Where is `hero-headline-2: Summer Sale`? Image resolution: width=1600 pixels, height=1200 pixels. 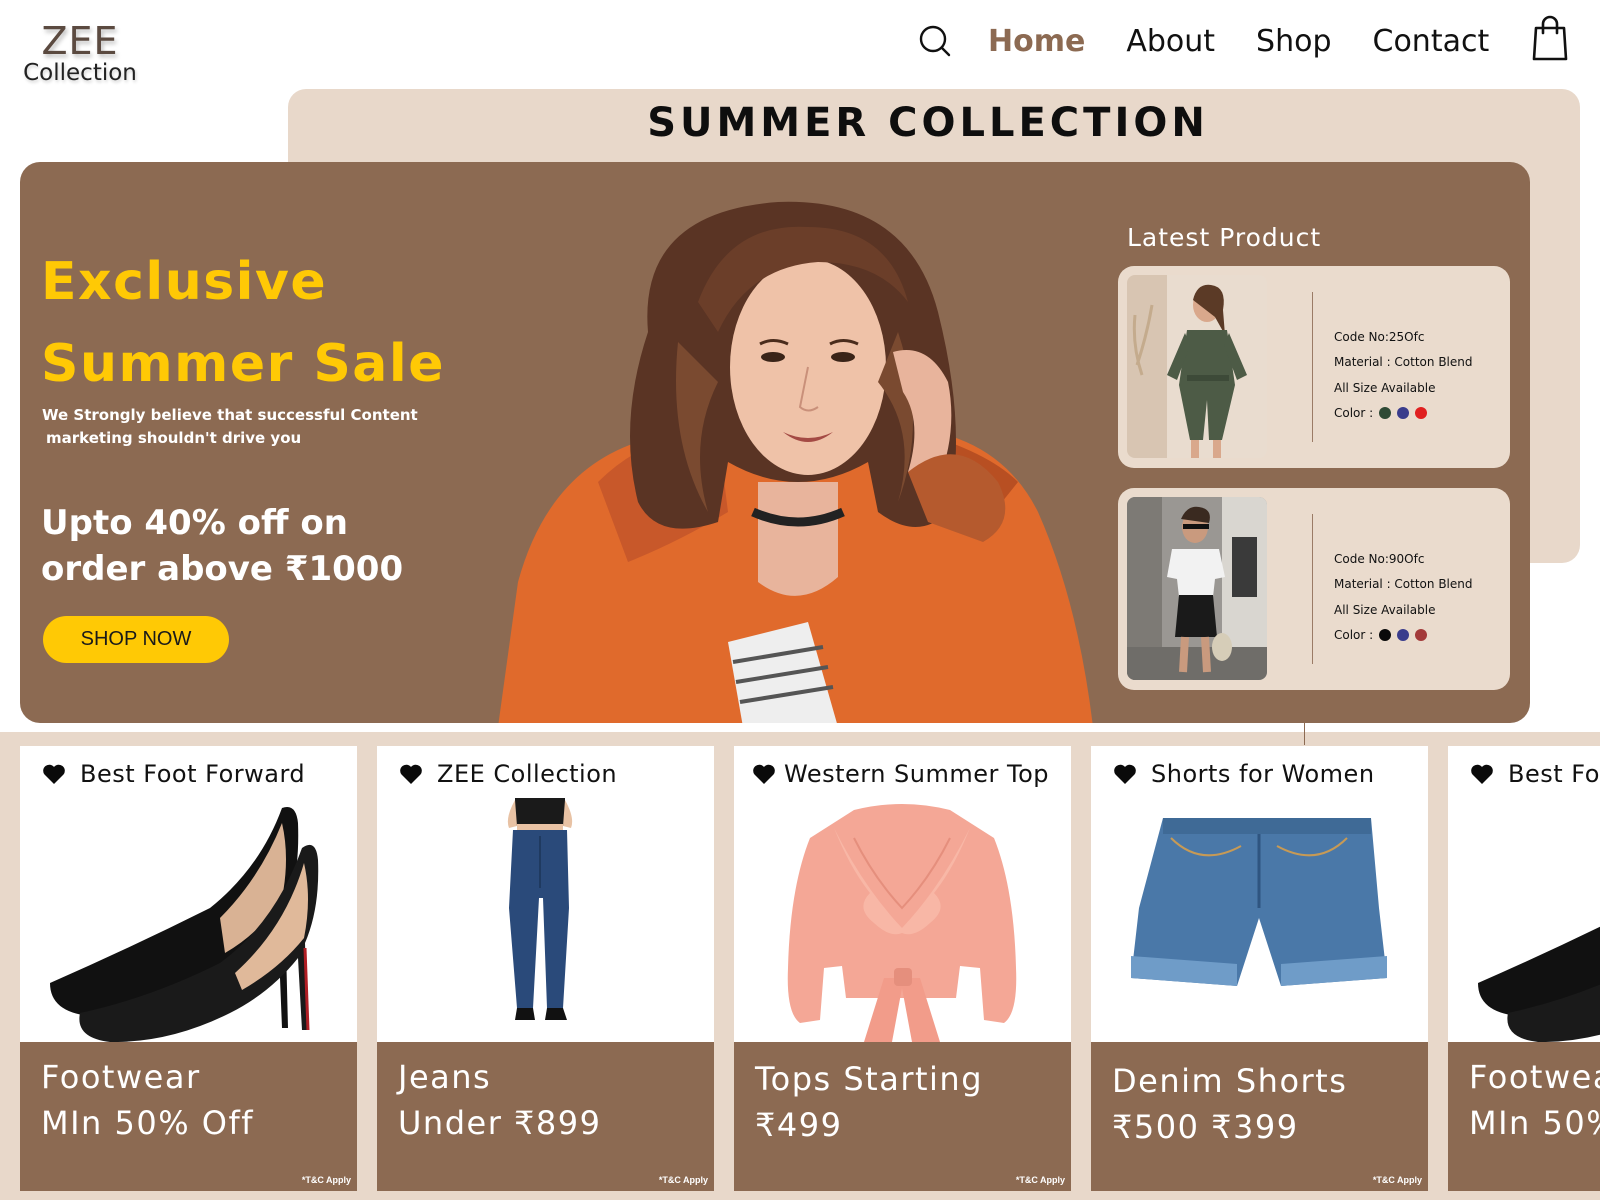
hero-headline-2: Summer Sale is located at coordinates (243, 364).